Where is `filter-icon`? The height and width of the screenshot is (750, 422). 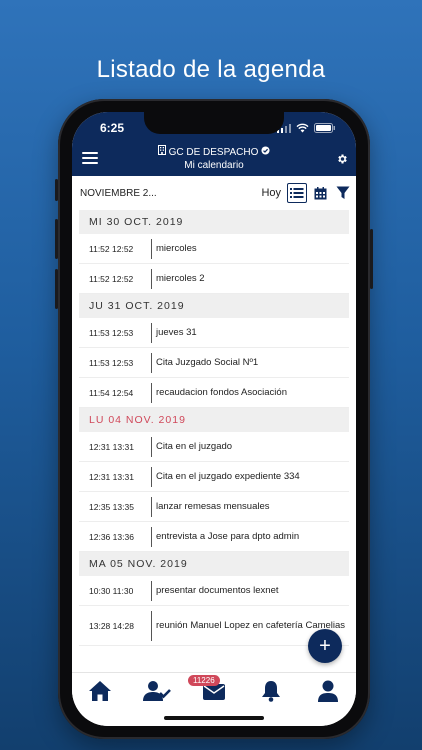 filter-icon is located at coordinates (343, 193).